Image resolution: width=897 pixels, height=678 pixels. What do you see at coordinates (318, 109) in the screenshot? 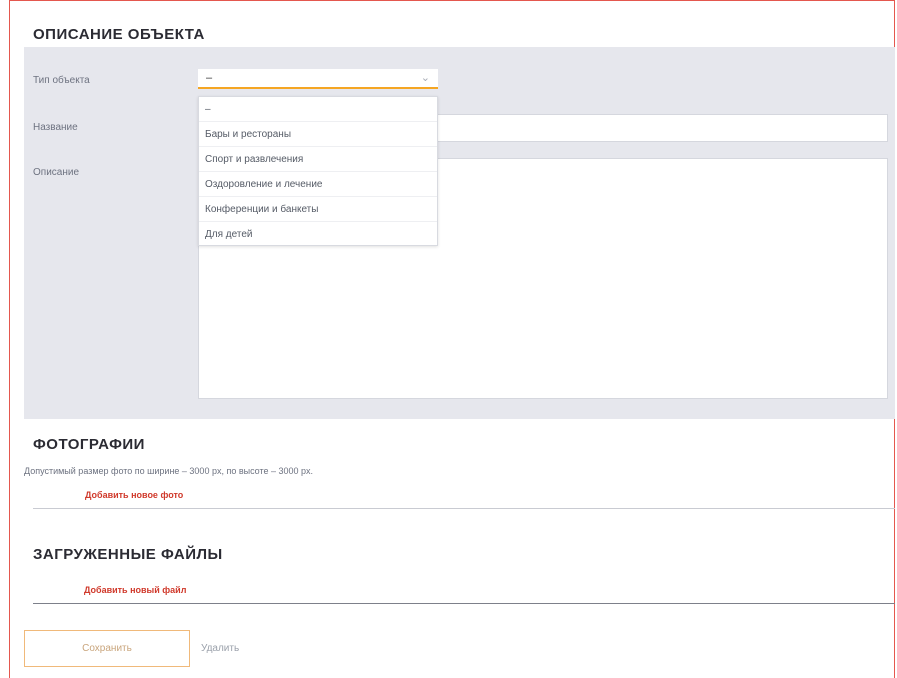
I see `dropdown-option: –` at bounding box center [318, 109].